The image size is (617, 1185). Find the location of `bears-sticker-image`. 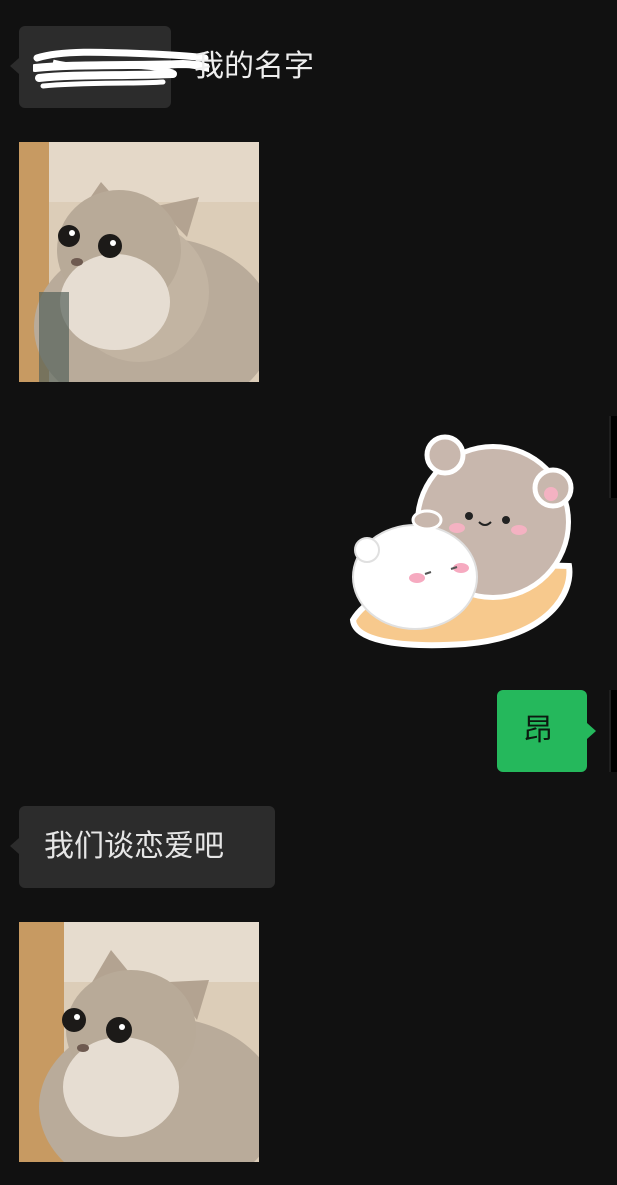

bears-sticker-image is located at coordinates (461, 541).